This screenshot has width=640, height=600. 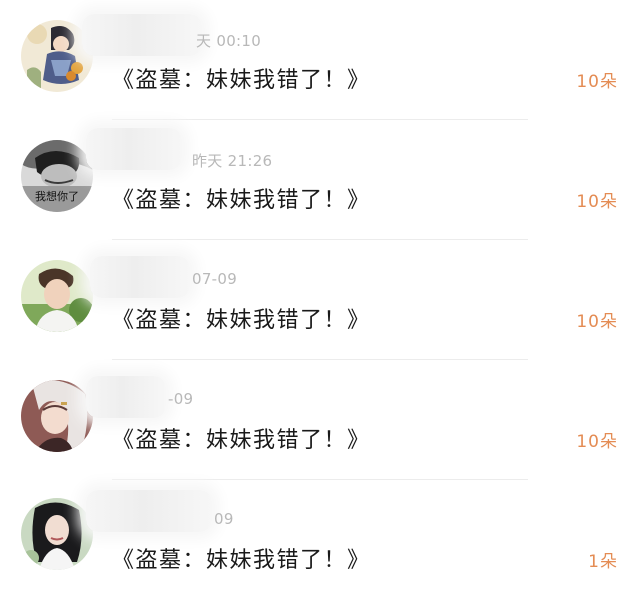 I want to click on timestamp: 昨天 21:26, so click(x=232, y=161).